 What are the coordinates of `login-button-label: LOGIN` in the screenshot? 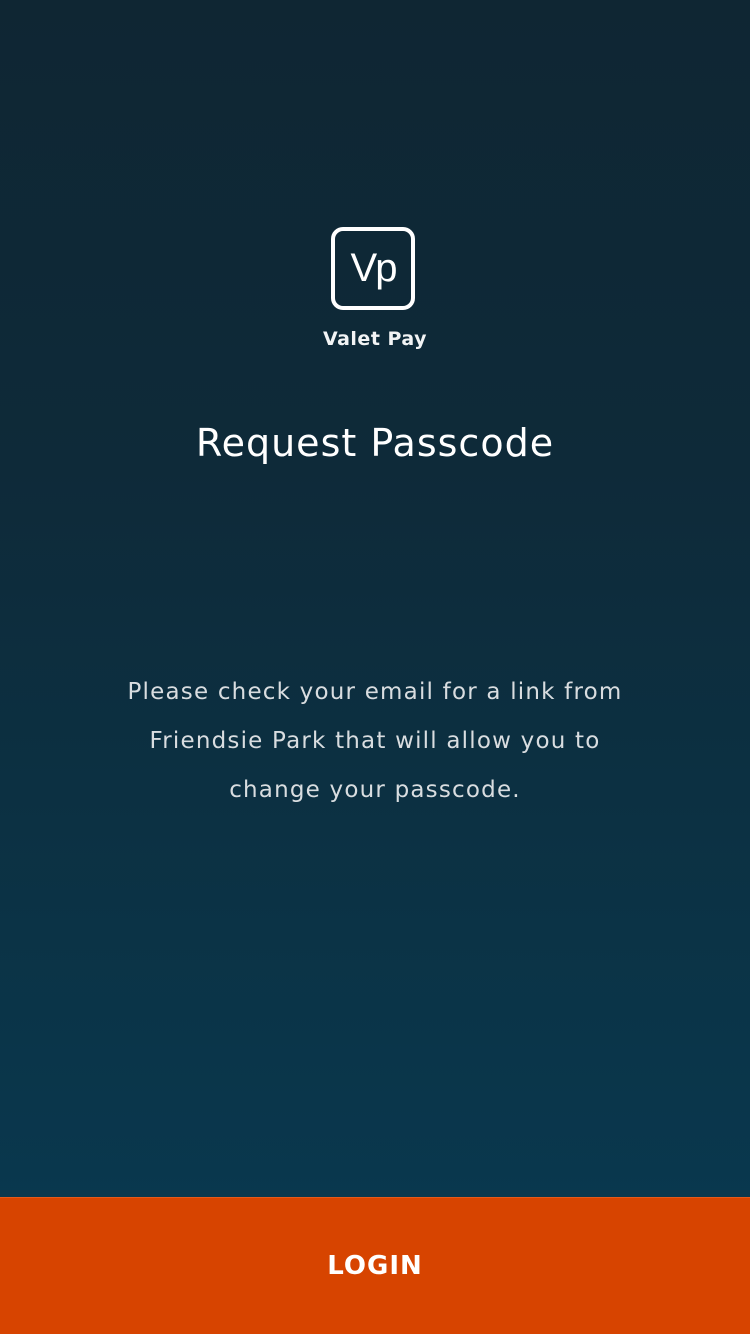 It's located at (375, 1266).